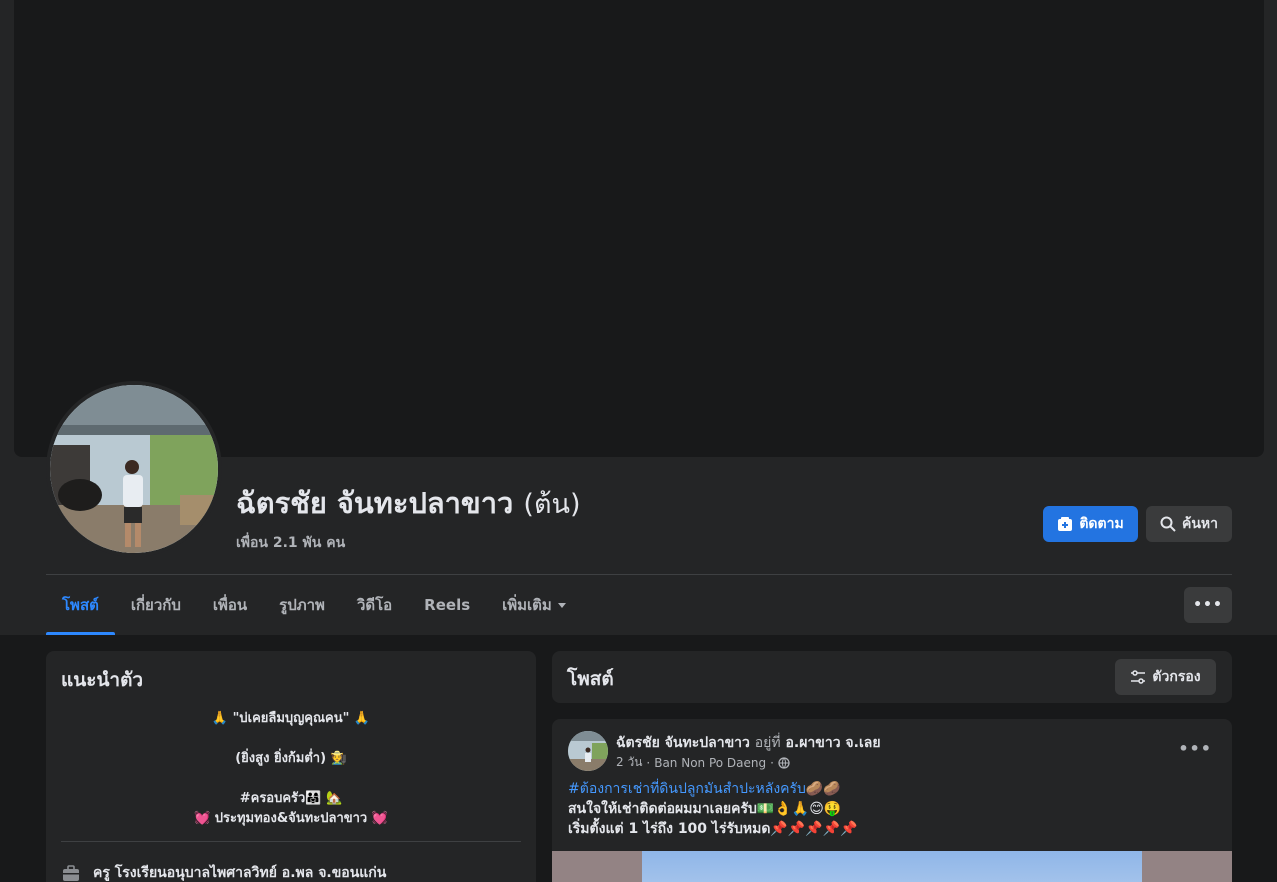 The width and height of the screenshot is (1277, 882). I want to click on post-place: Ban Non Po Daeng, so click(710, 763).